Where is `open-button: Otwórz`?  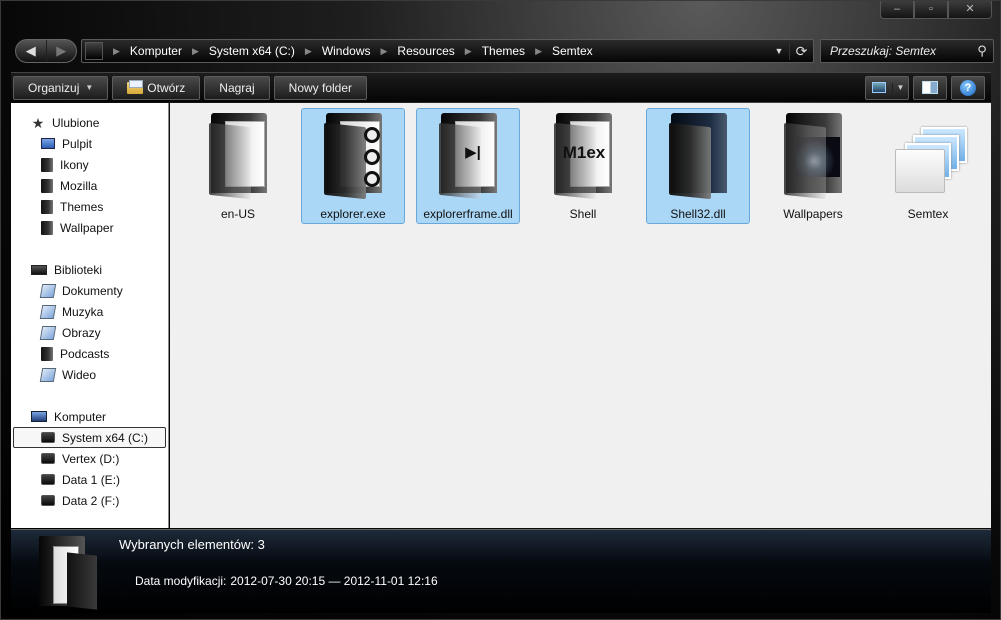
open-button: Otwórz is located at coordinates (156, 87).